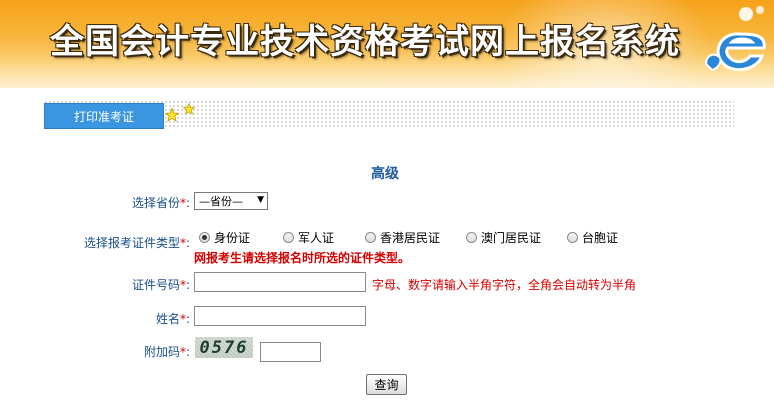 This screenshot has width=774, height=419. I want to click on id-number-label: 证件号码*:, so click(160, 285).